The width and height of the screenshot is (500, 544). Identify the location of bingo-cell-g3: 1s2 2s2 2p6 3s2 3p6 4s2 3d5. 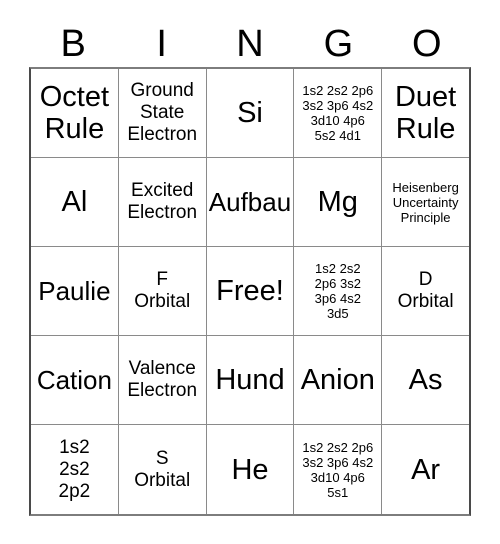
(338, 291).